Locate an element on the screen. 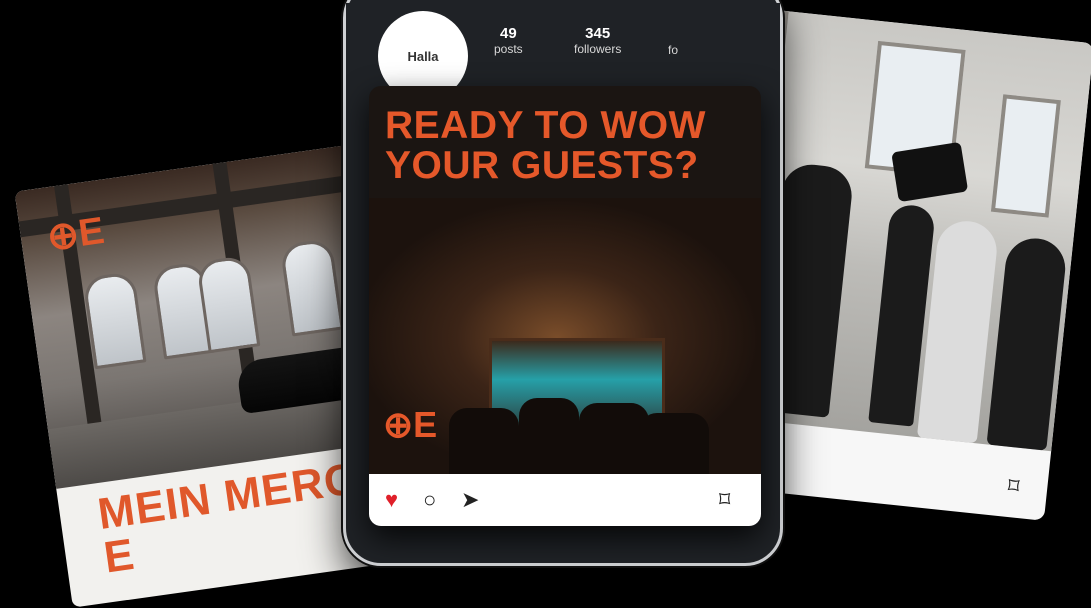  followers-stat: 345 followers is located at coordinates (597, 40).